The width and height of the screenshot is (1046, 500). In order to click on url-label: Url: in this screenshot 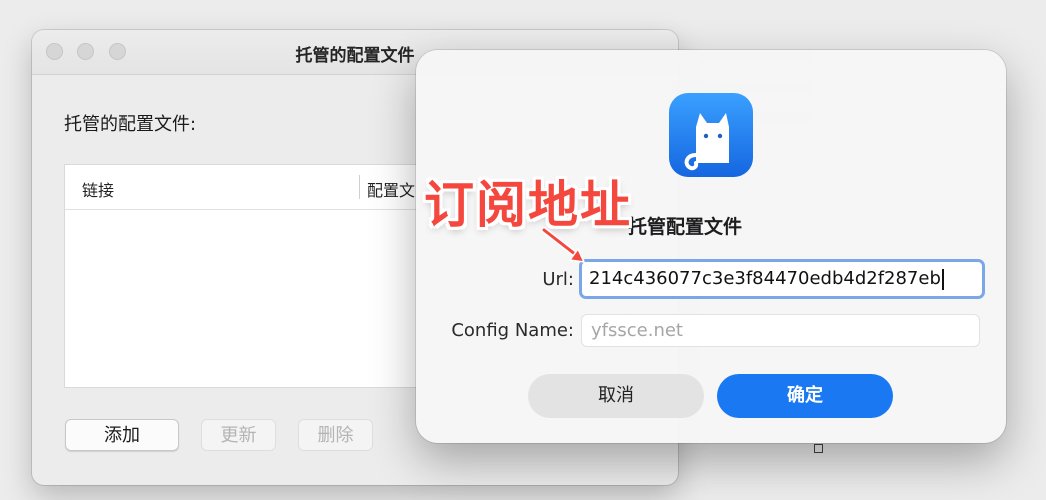, I will do `click(558, 279)`.